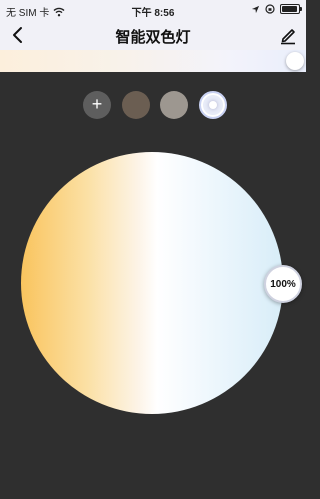 The image size is (320, 499). What do you see at coordinates (270, 9) in the screenshot?
I see `orientation-lock-icon` at bounding box center [270, 9].